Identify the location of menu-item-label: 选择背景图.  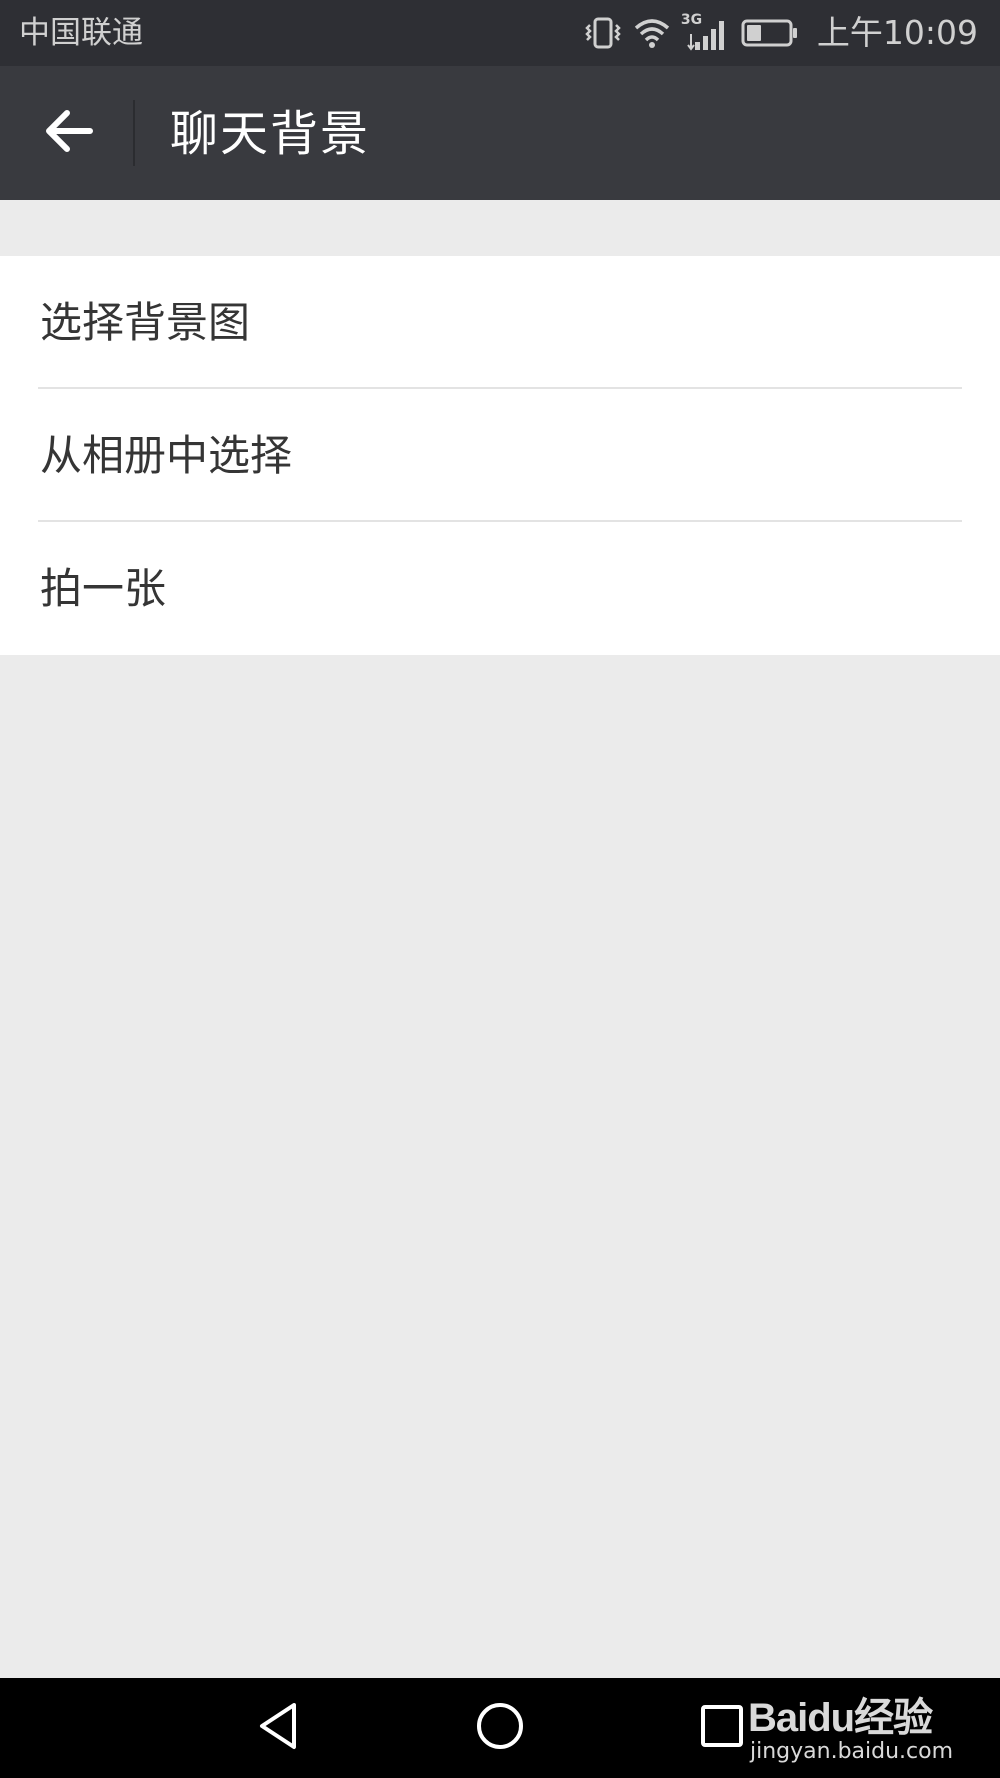
(145, 322).